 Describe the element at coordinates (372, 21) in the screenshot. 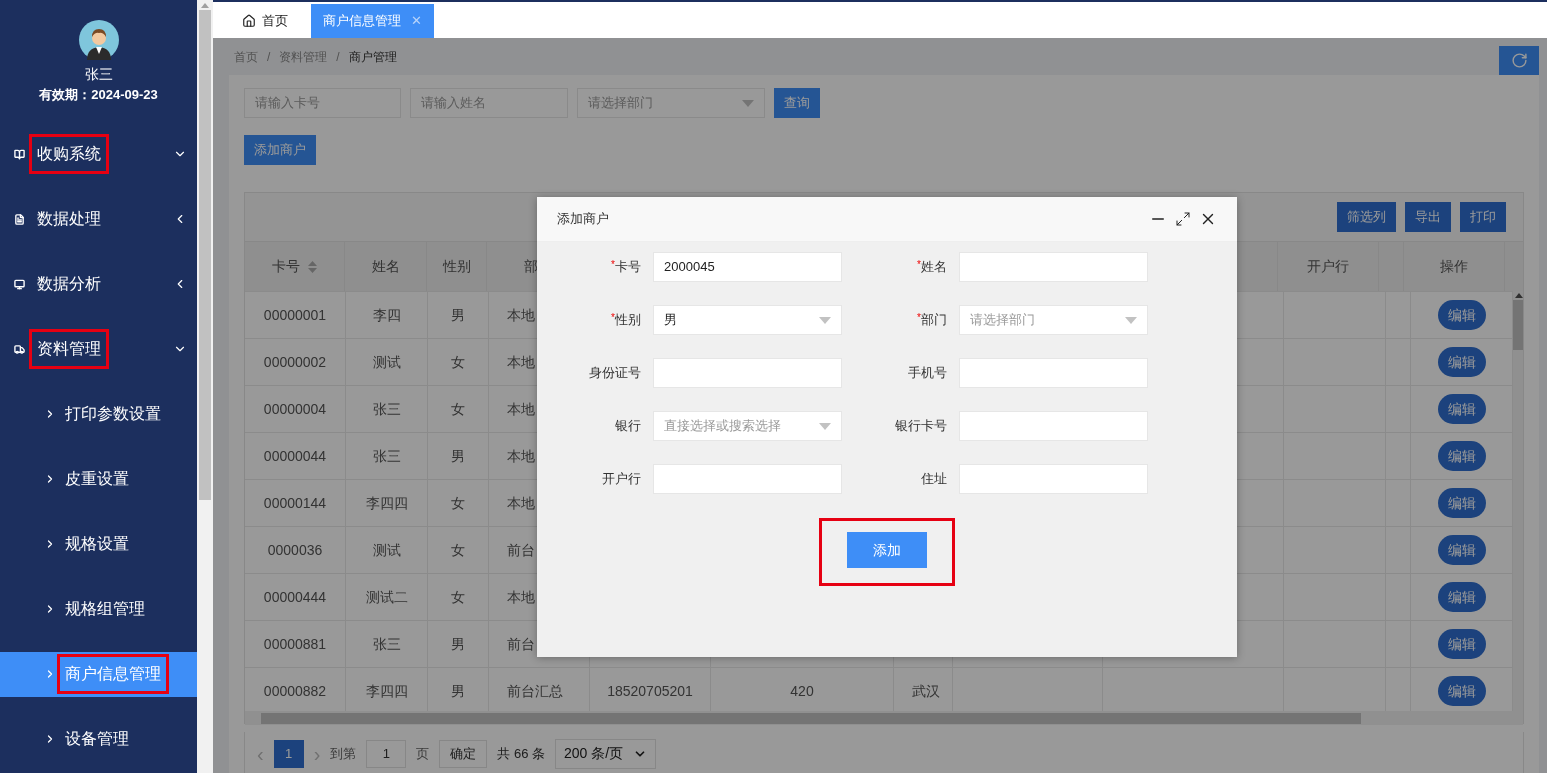

I see `tab: 商户信息管理 ✕` at that location.